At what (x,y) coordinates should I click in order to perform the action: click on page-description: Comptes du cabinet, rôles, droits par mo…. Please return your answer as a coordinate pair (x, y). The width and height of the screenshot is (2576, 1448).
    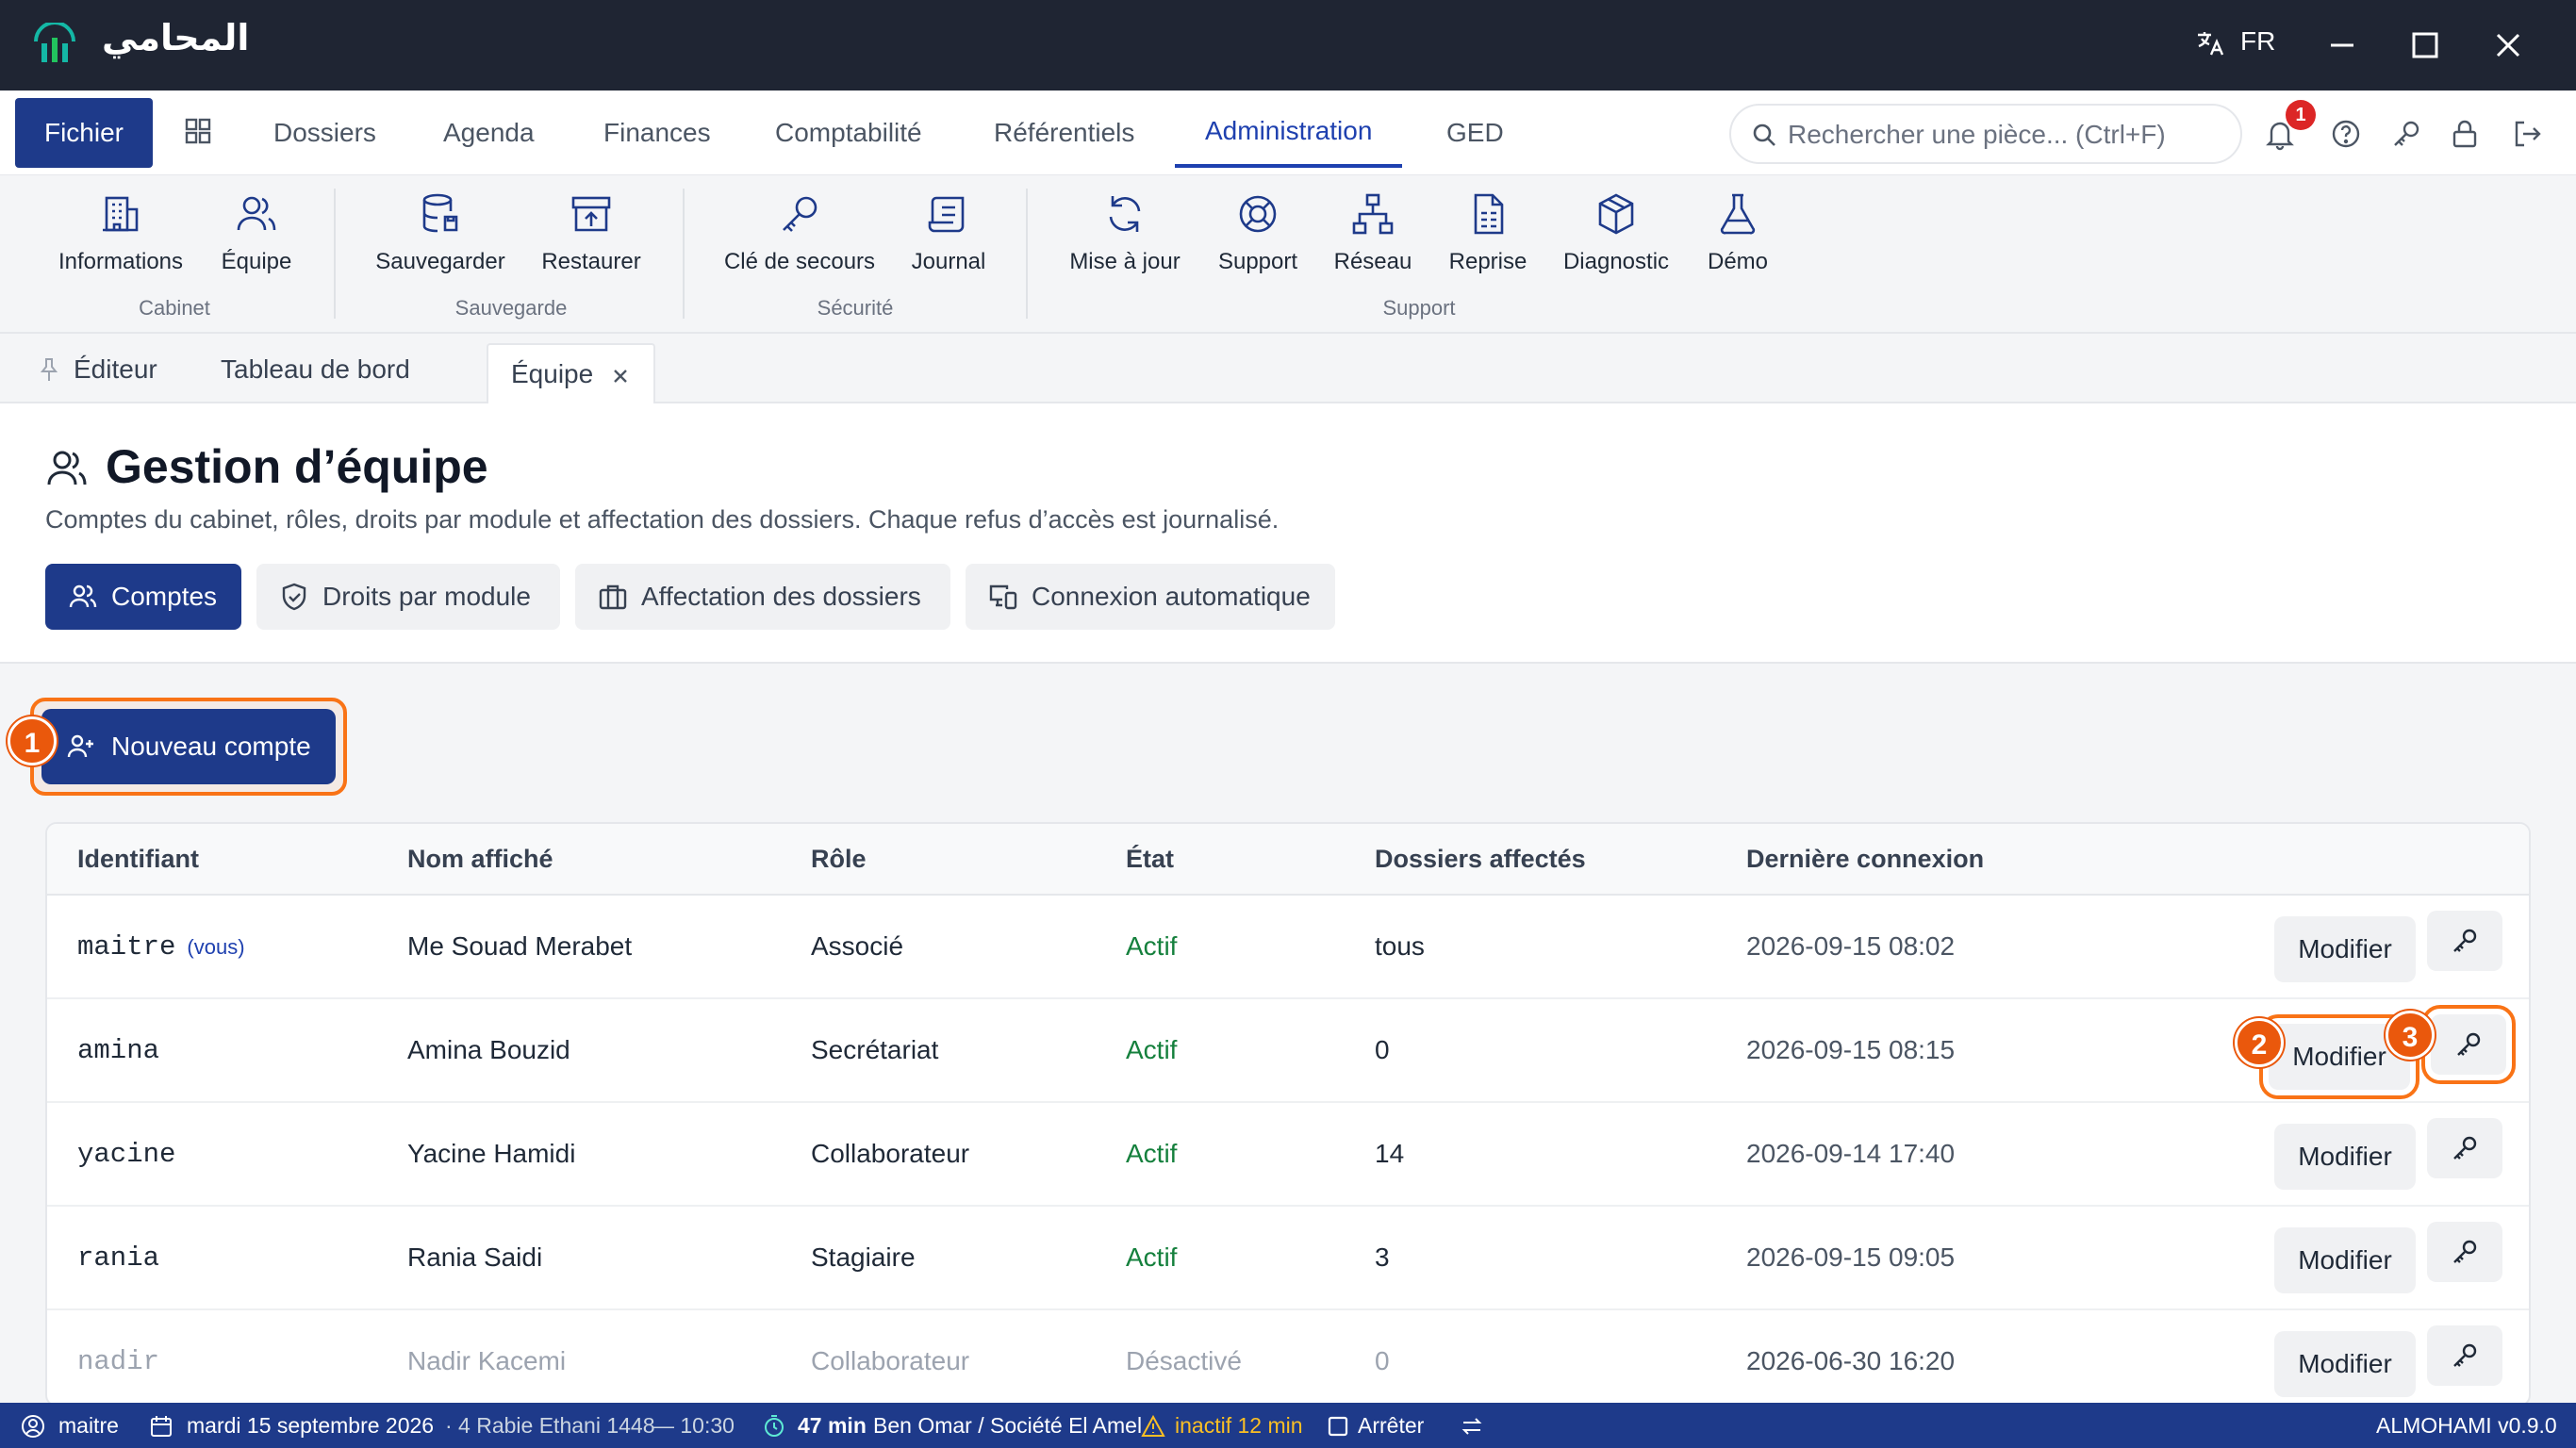
    Looking at the image, I should click on (662, 519).